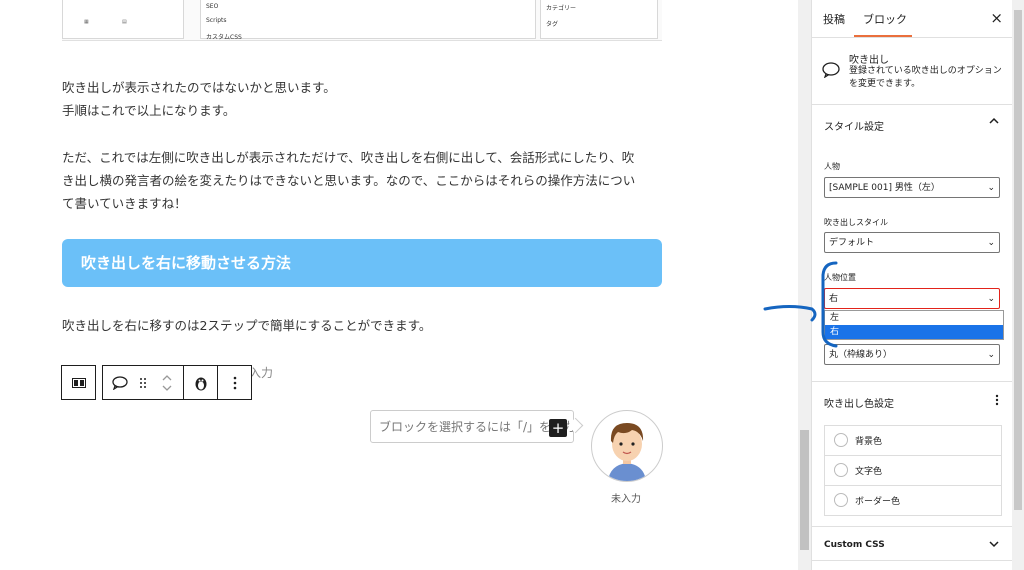  I want to click on add-block-button: +, so click(558, 428).